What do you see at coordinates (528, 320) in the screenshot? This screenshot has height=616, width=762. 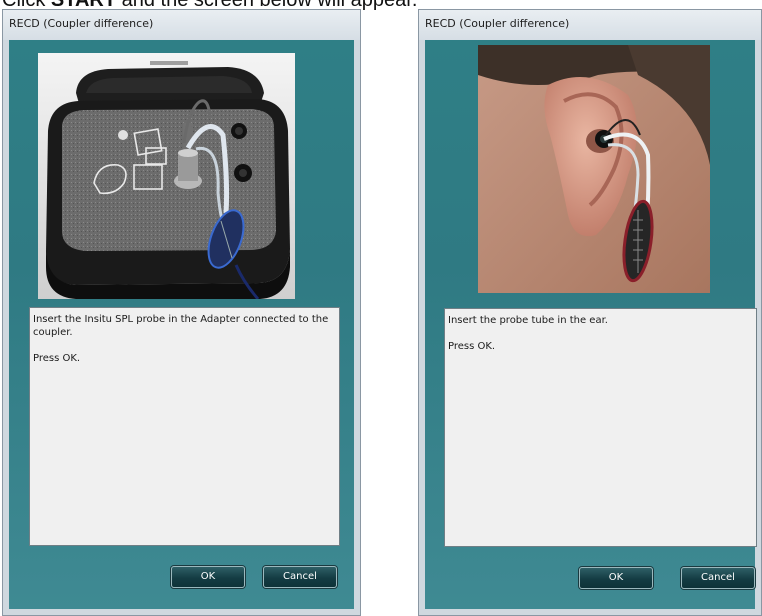 I see `instruction-line: Insert the probe tube in the ear.` at bounding box center [528, 320].